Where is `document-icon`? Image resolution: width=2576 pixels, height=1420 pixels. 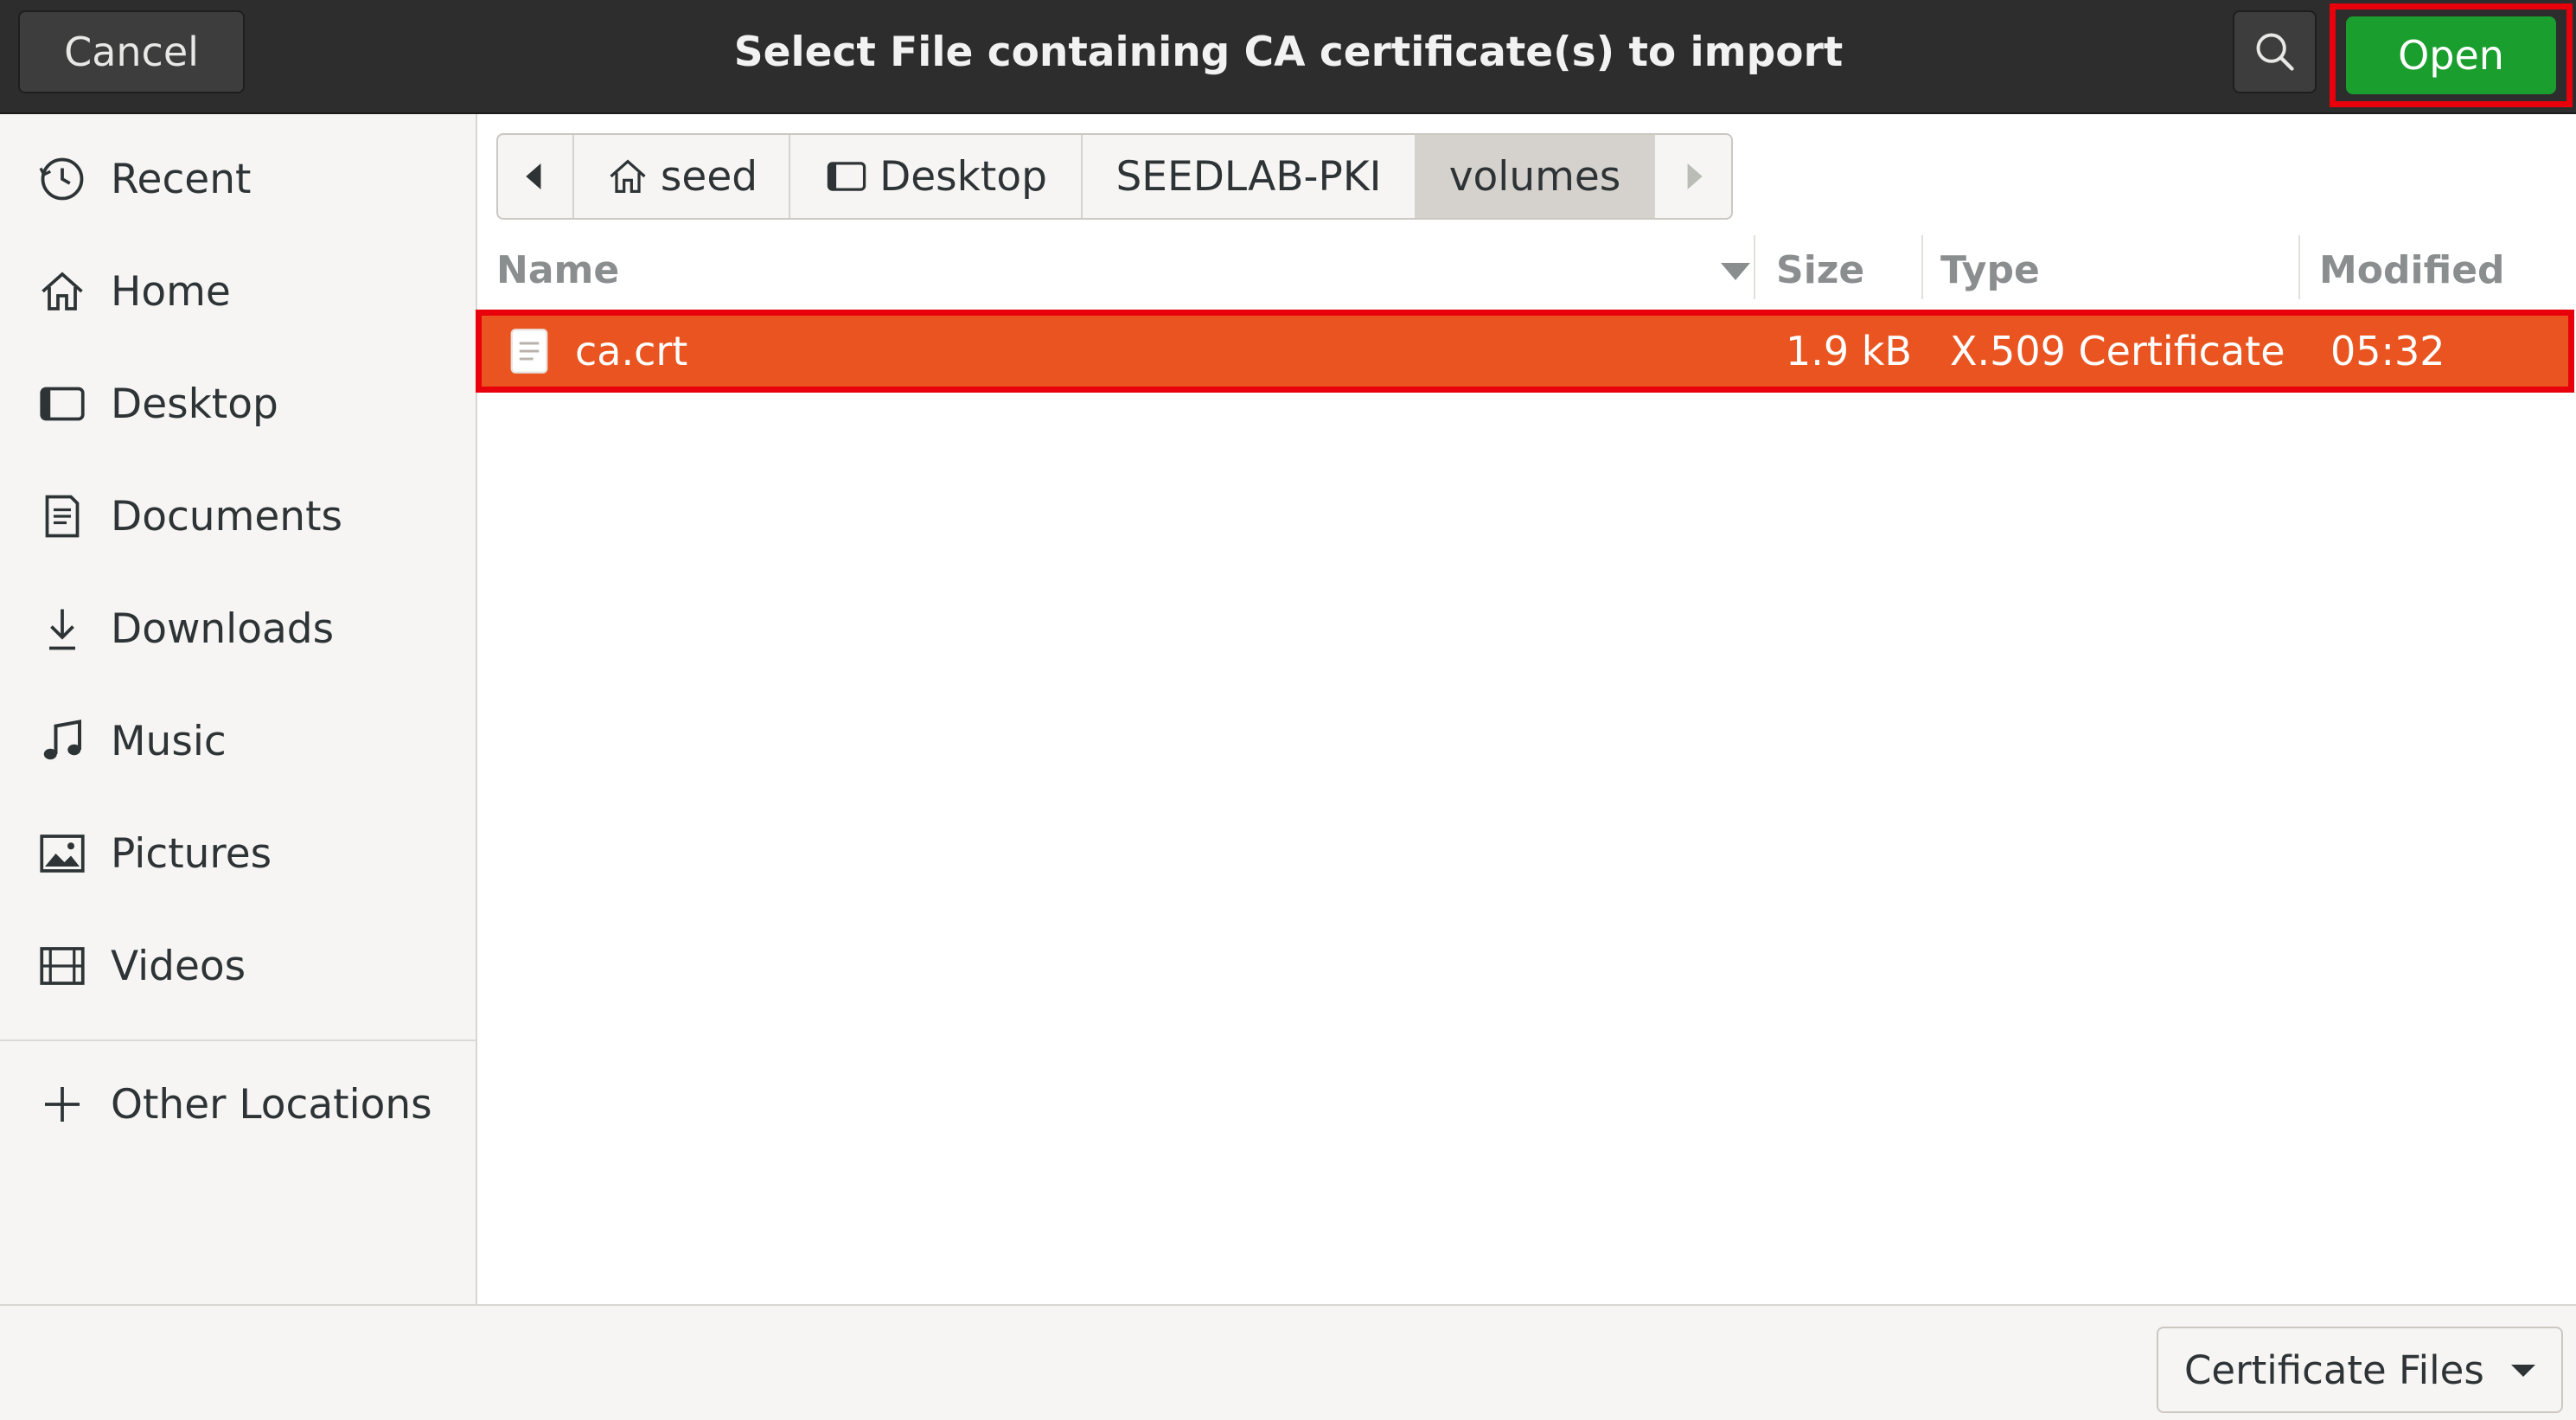 document-icon is located at coordinates (63, 516).